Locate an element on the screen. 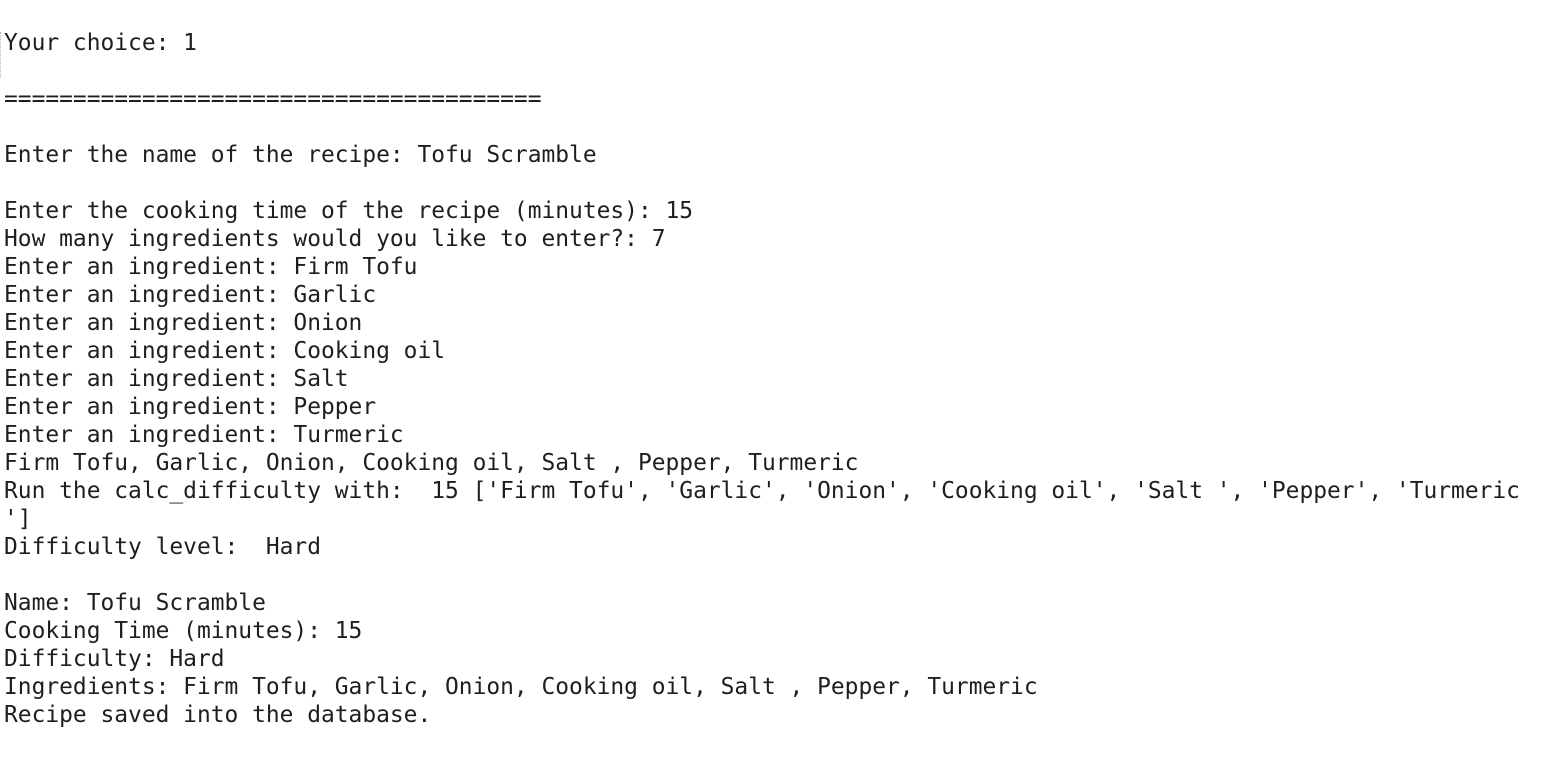 The width and height of the screenshot is (1546, 767). terminal-line-difficulty-level: Difficulty level: Hard is located at coordinates (162, 547).